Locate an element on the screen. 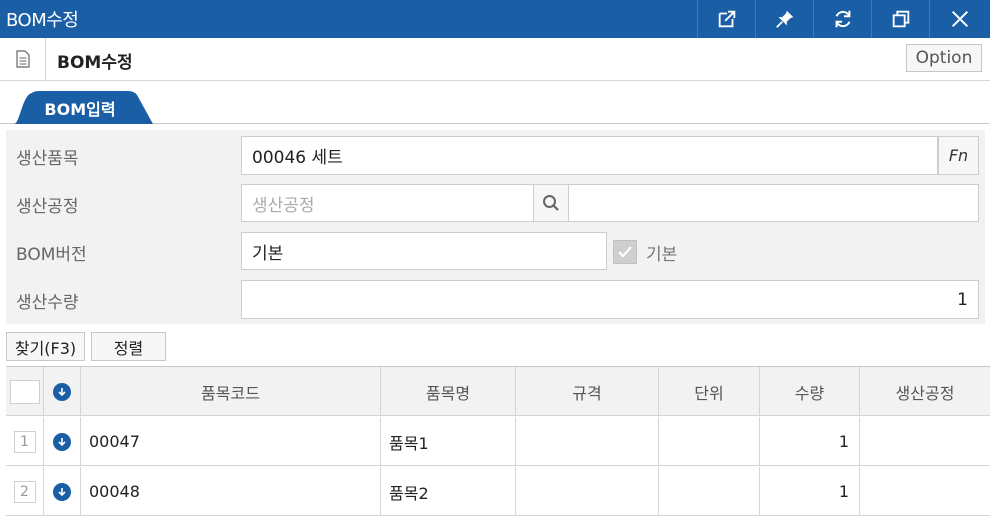 The image size is (990, 519). select-all-checkbox is located at coordinates (24, 391).